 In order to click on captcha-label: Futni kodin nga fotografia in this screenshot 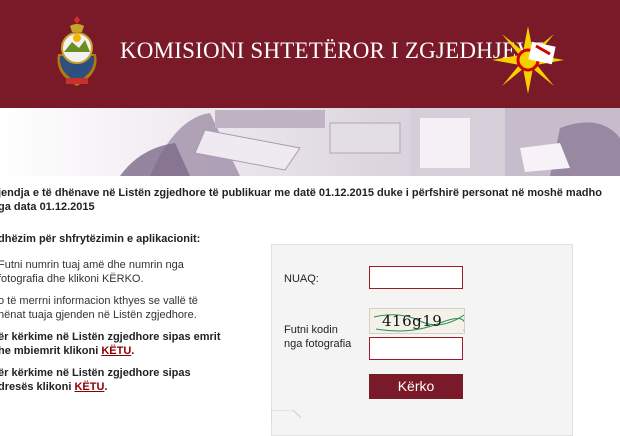, I will do `click(317, 337)`.